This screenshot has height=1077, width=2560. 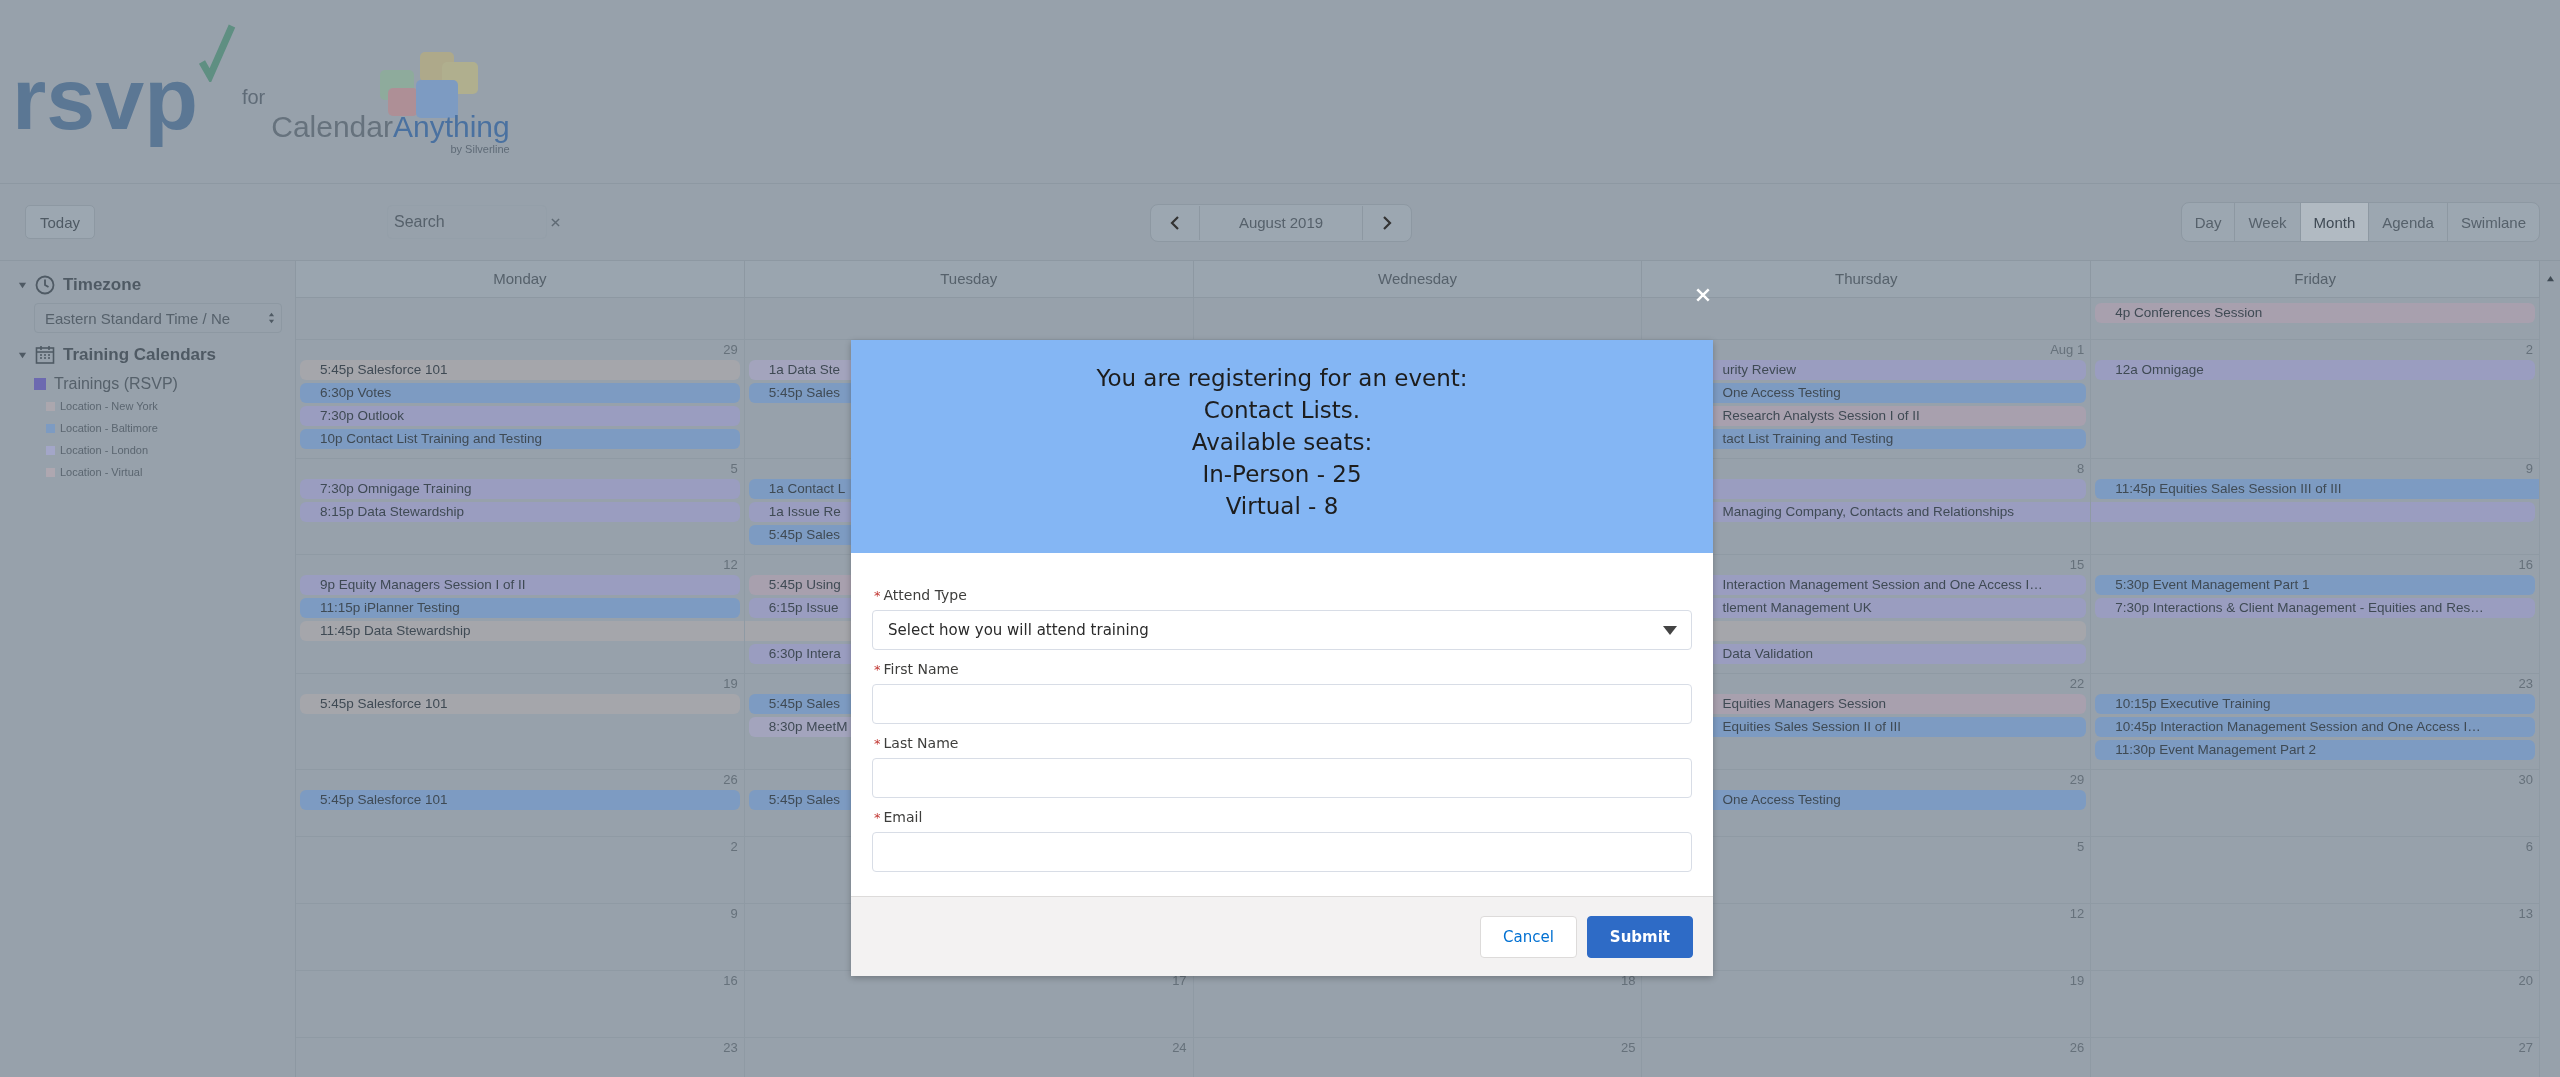 I want to click on logo-connector: for, so click(x=253, y=97).